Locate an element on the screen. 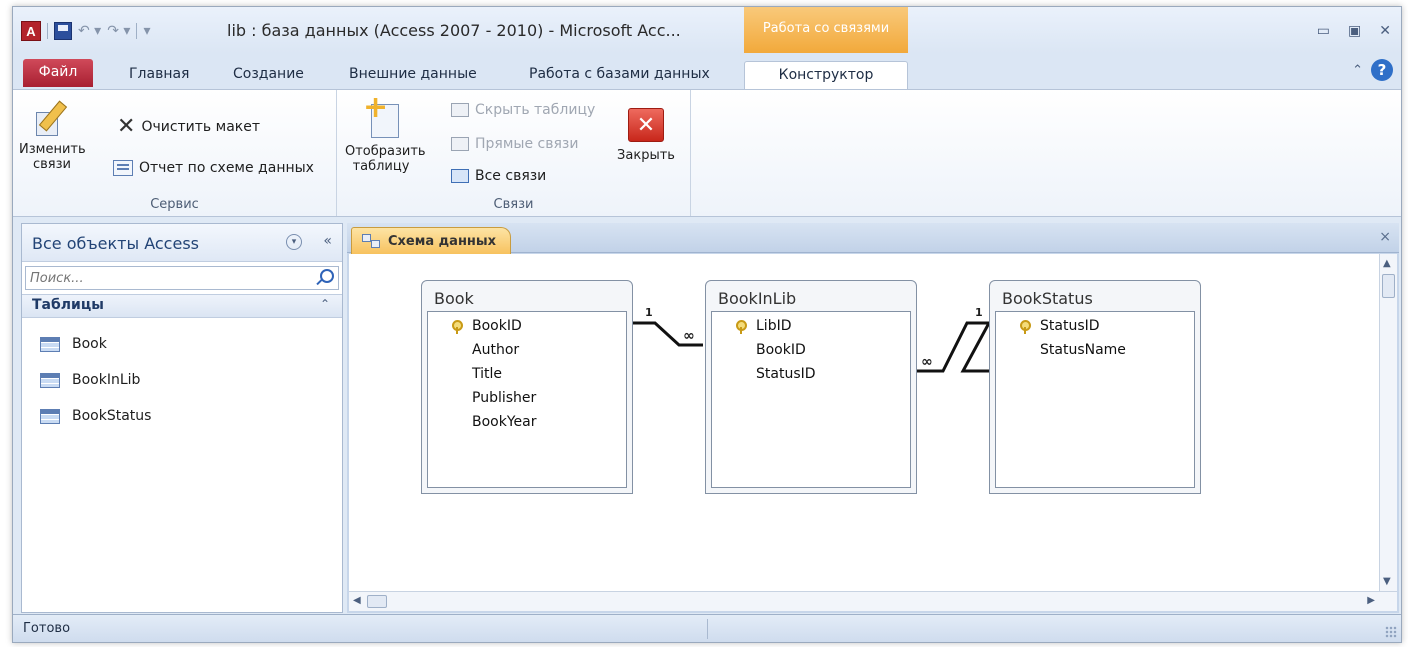 This screenshot has width=1408, height=647. vertical-scrollbar: ▲ ▼ is located at coordinates (1388, 422).